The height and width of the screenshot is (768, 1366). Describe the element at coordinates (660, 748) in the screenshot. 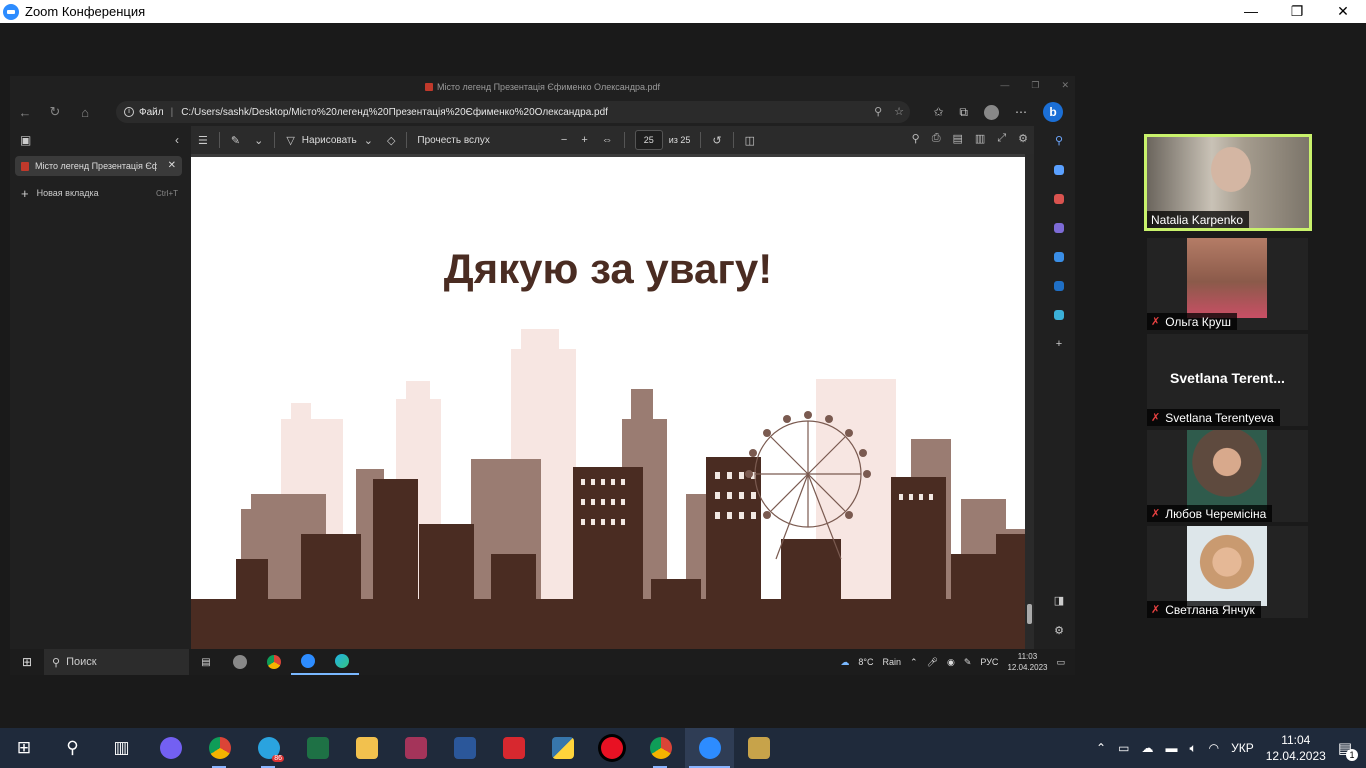

I see `chrome-profile-icon` at that location.